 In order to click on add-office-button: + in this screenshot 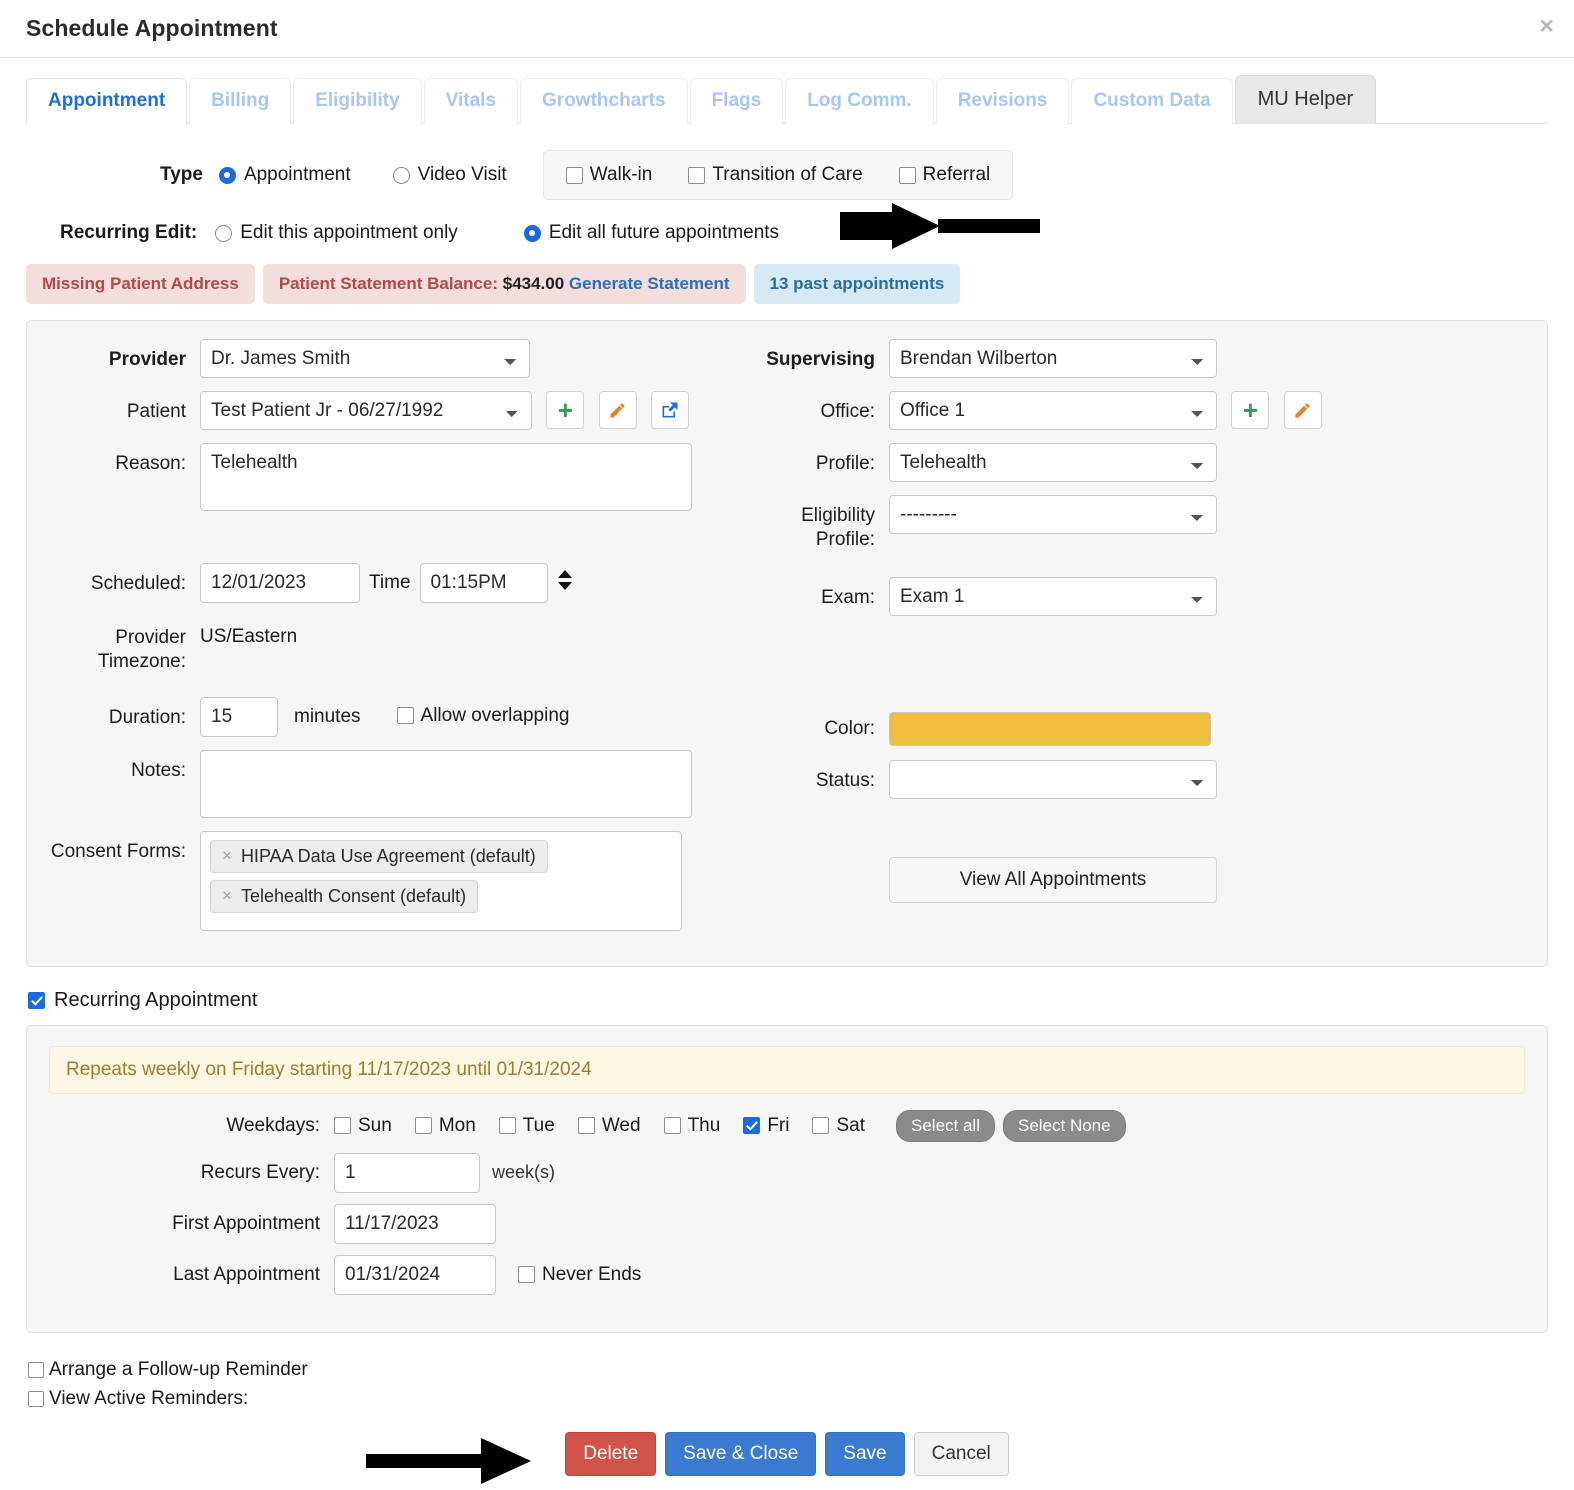, I will do `click(1250, 410)`.